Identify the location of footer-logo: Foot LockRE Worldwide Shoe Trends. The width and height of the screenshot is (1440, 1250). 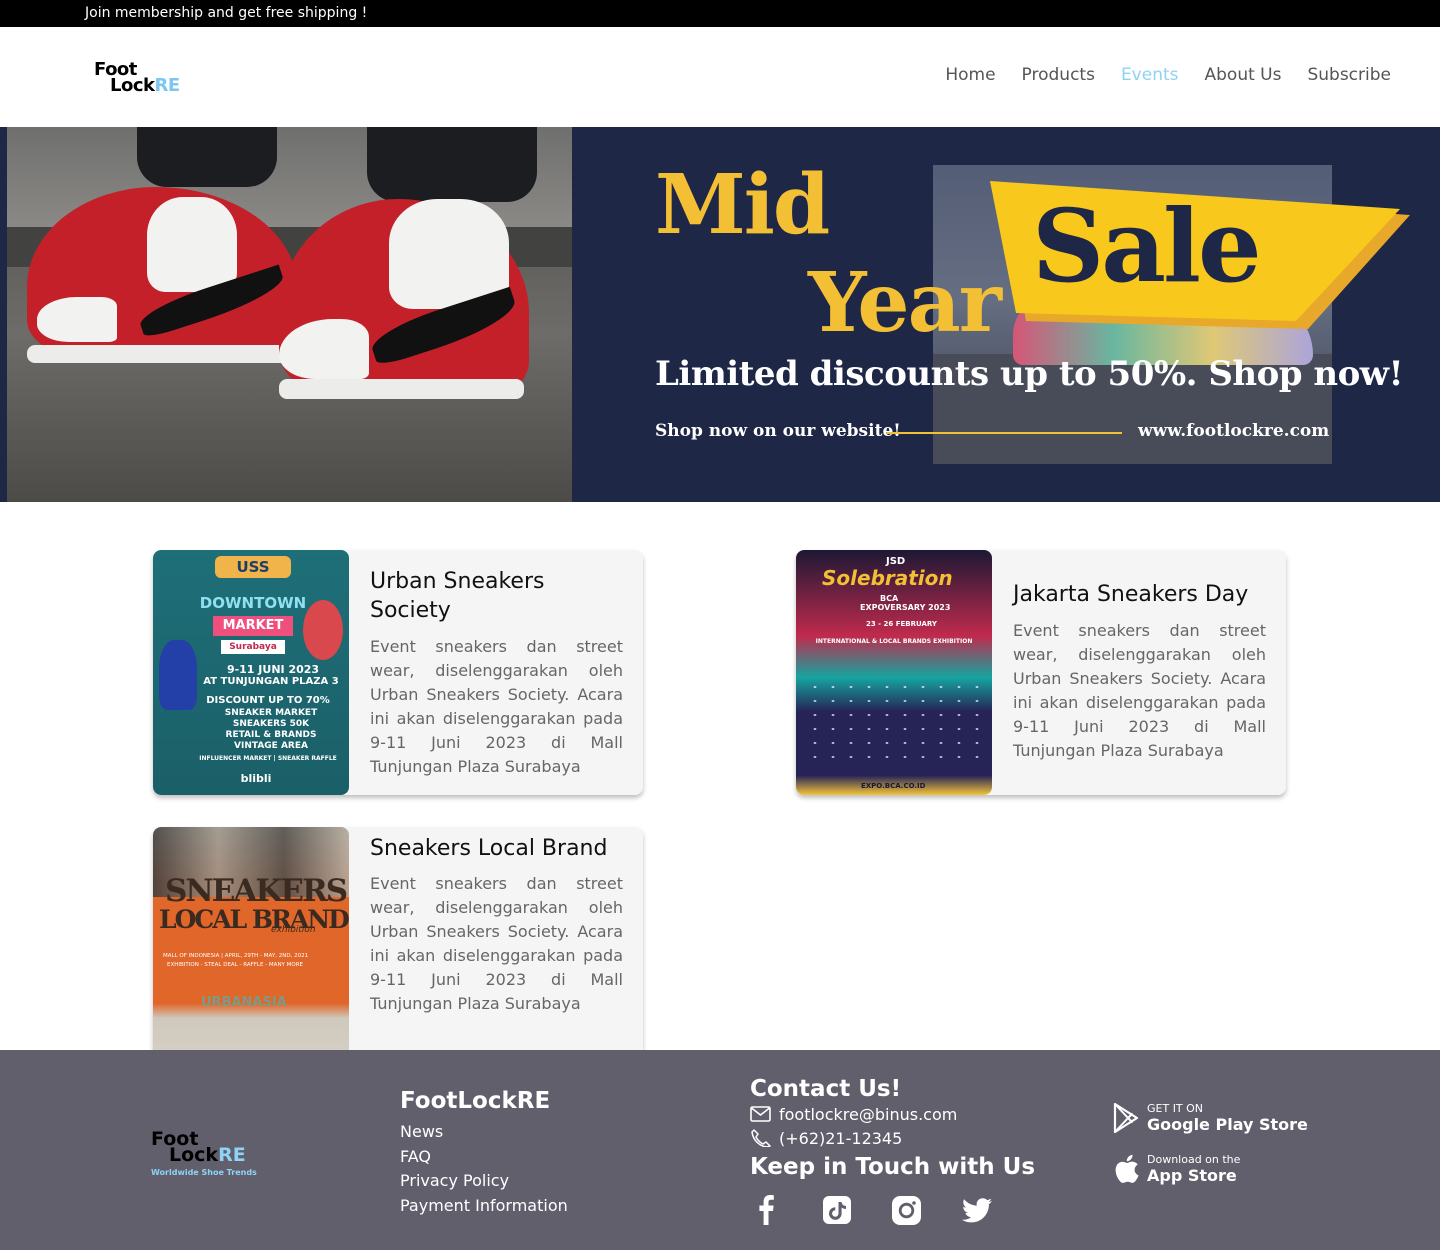
(206, 1153).